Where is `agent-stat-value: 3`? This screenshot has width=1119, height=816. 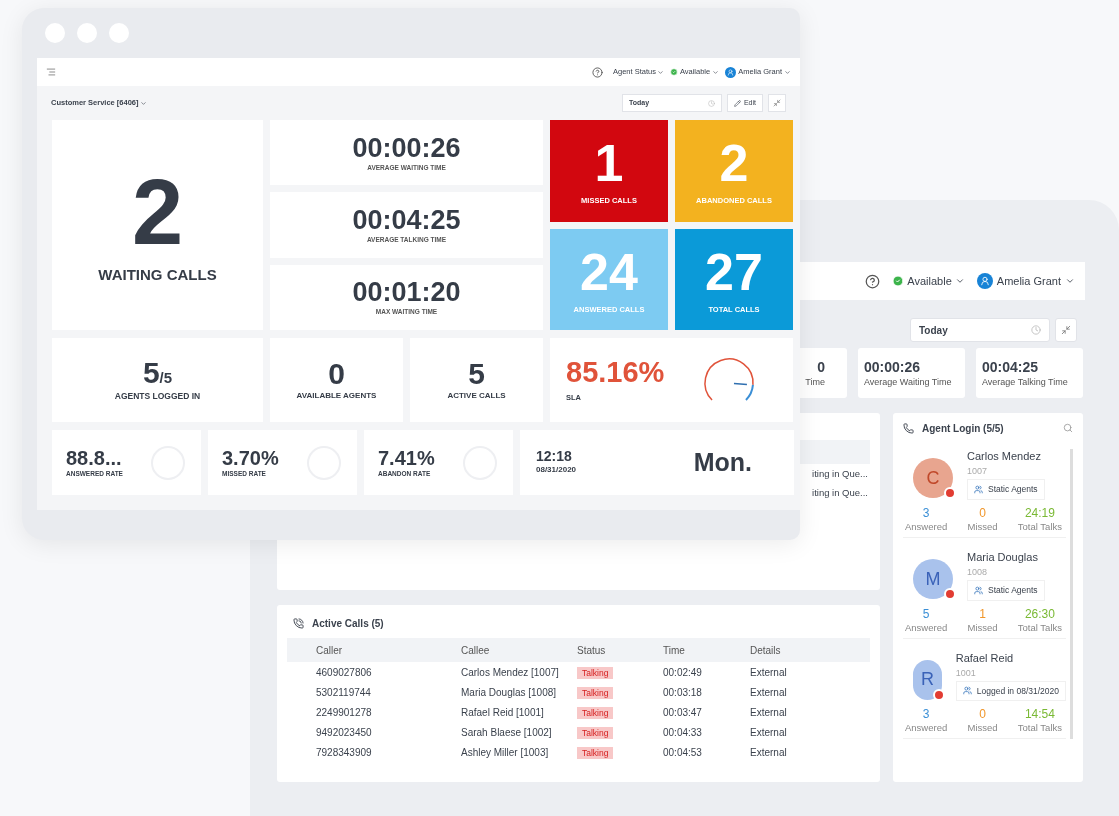
agent-stat-value: 3 is located at coordinates (926, 513).